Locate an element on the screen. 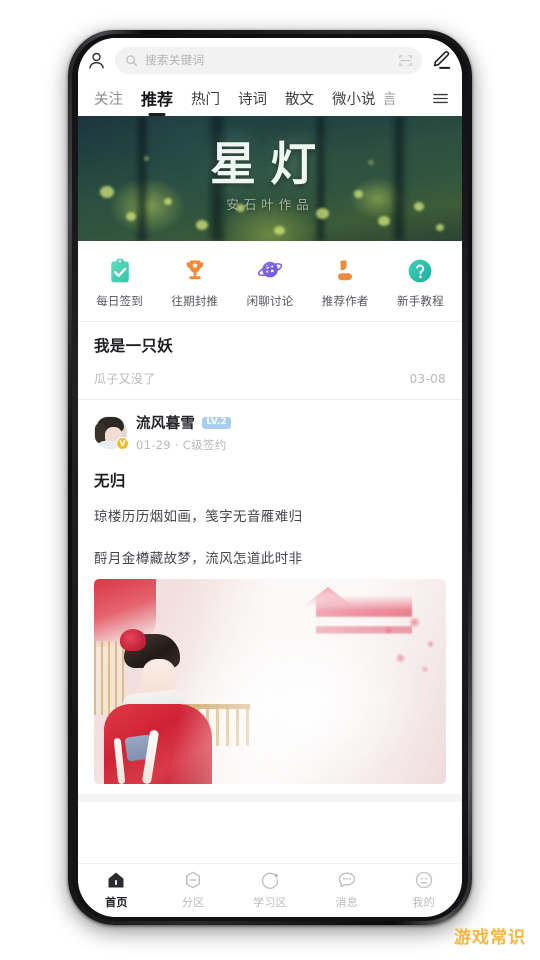 The width and height of the screenshot is (540, 960). nav-label: 分区 is located at coordinates (193, 902).